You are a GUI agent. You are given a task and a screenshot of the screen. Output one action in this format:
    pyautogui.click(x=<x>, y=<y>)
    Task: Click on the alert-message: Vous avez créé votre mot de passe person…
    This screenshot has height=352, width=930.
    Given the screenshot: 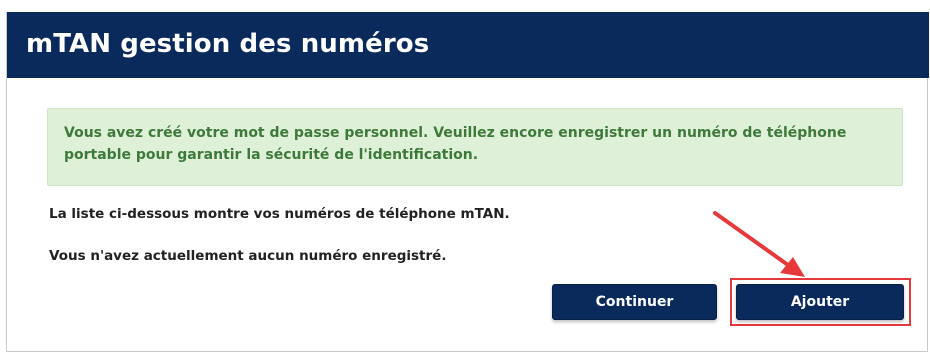 What is the action you would take?
    pyautogui.click(x=455, y=144)
    